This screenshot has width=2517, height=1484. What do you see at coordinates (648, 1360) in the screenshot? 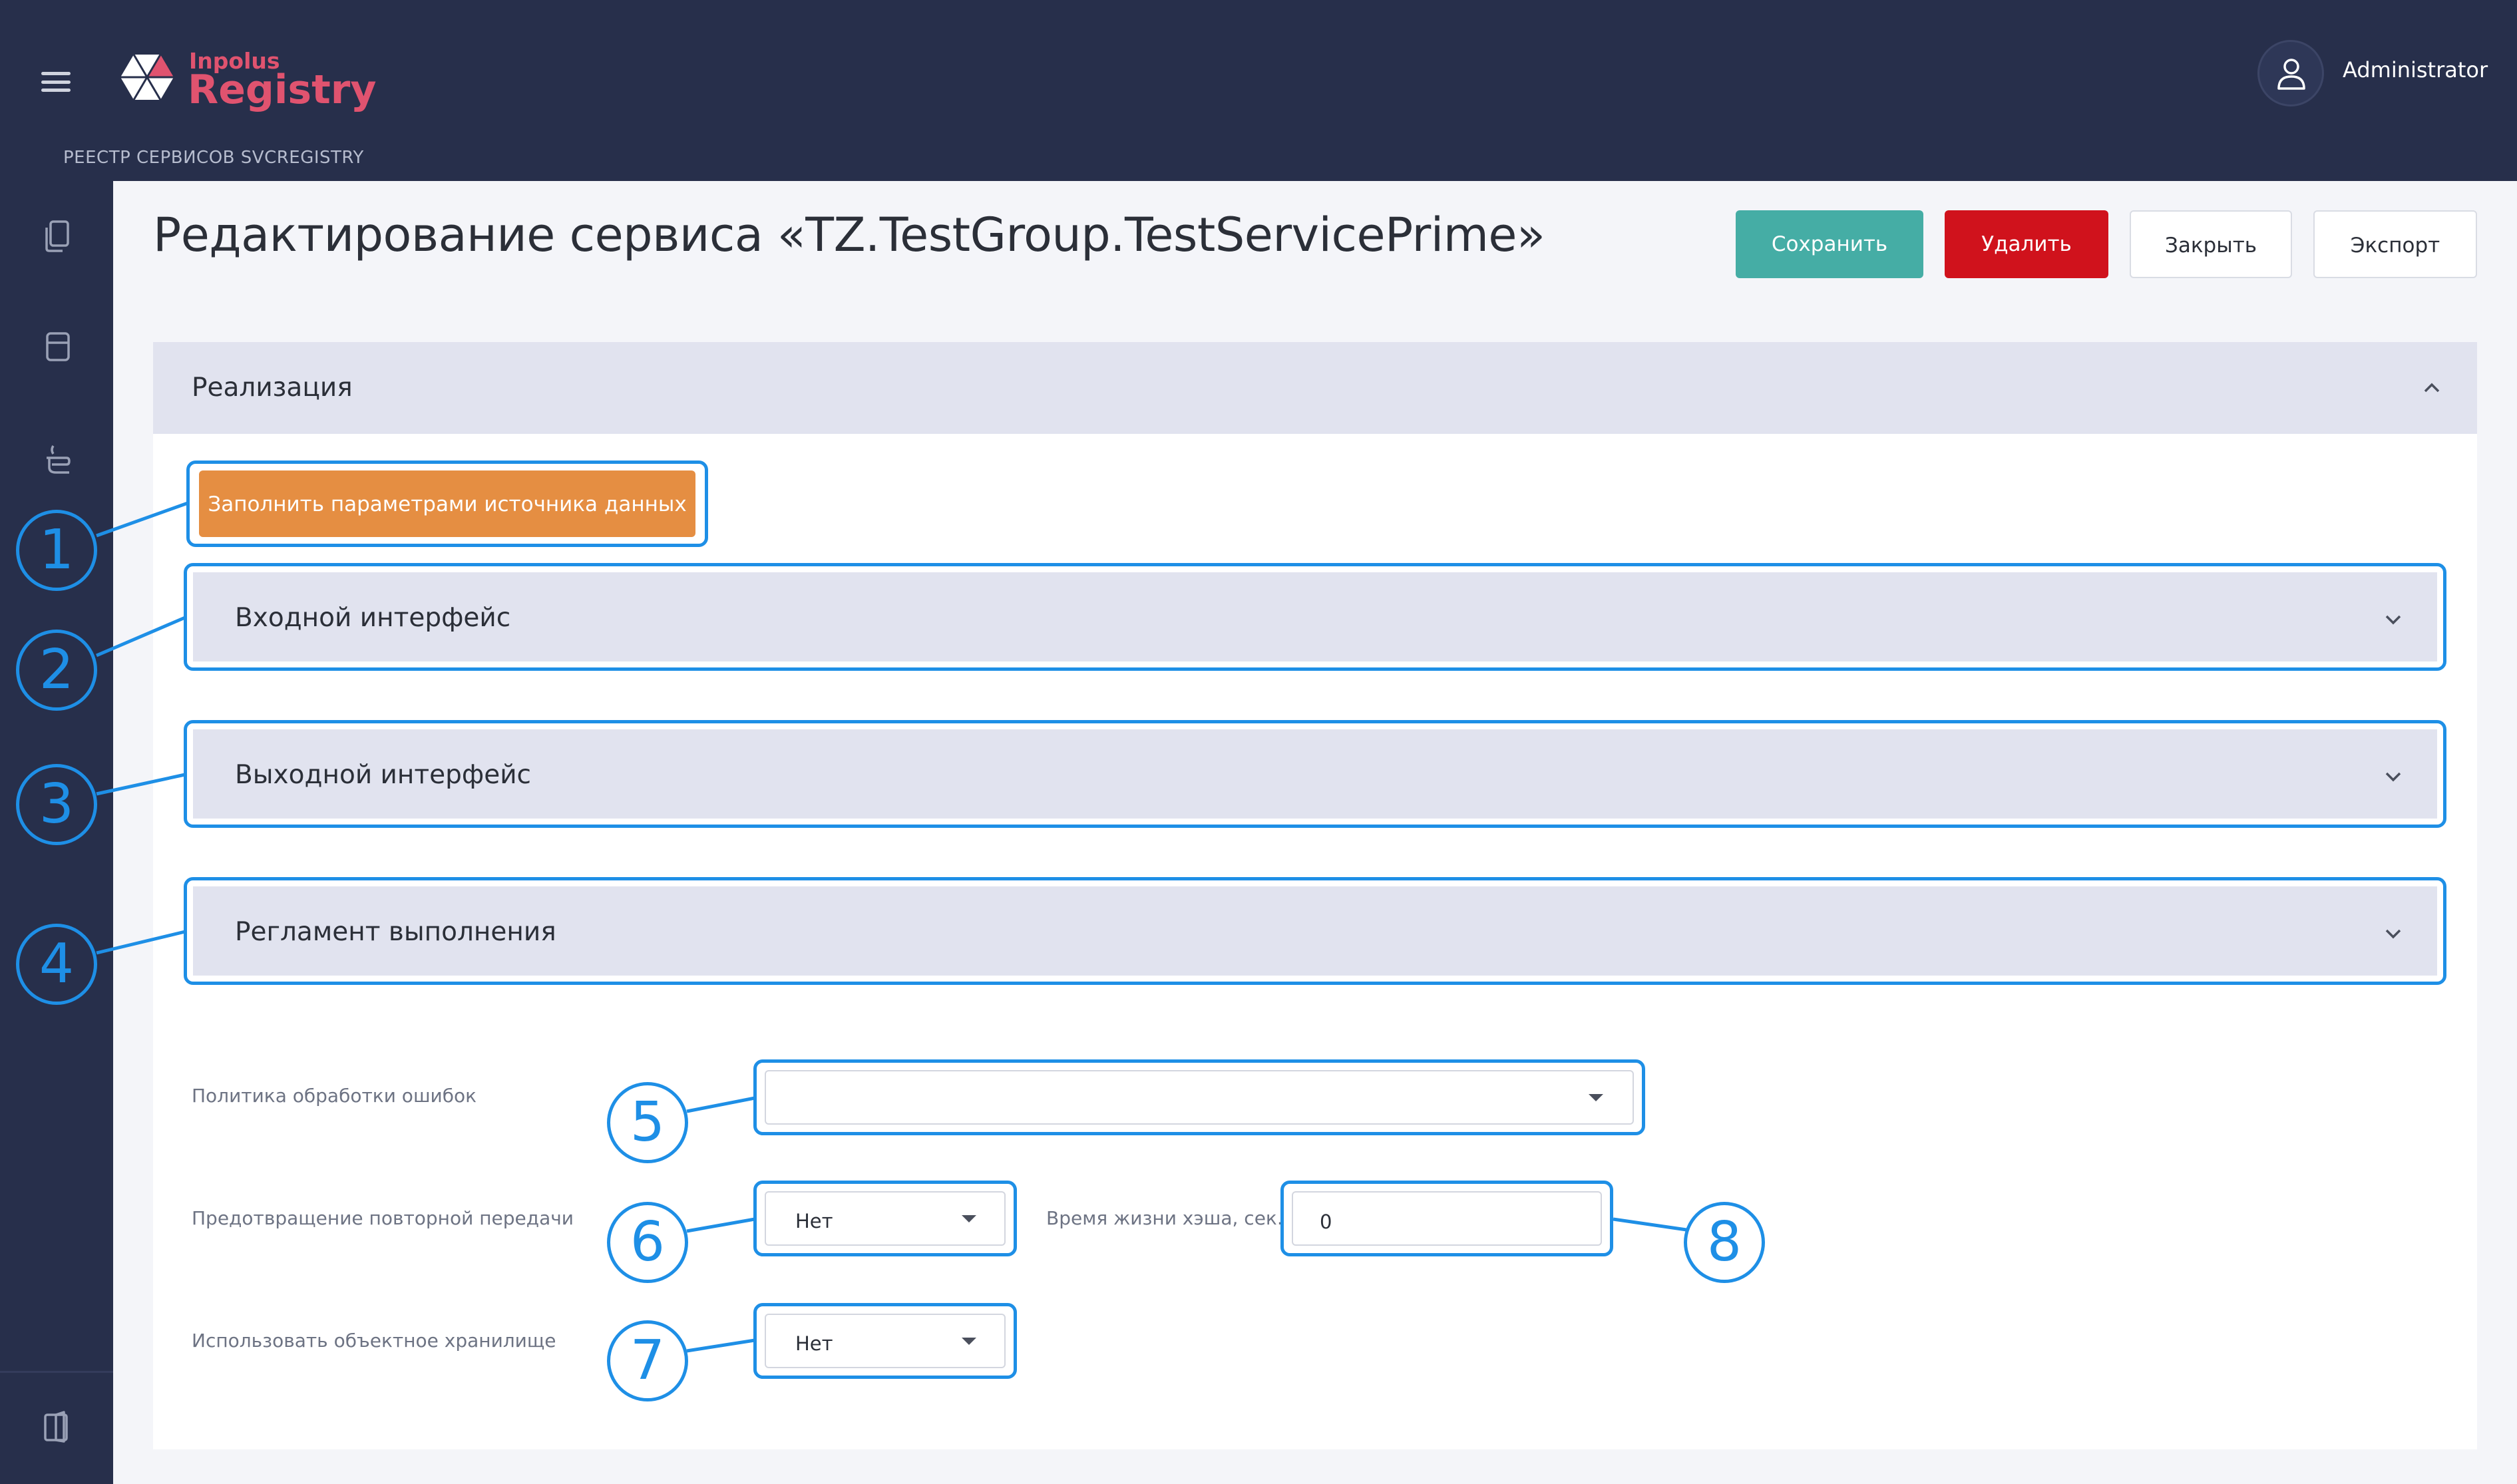
I see `callout-7: 7` at bounding box center [648, 1360].